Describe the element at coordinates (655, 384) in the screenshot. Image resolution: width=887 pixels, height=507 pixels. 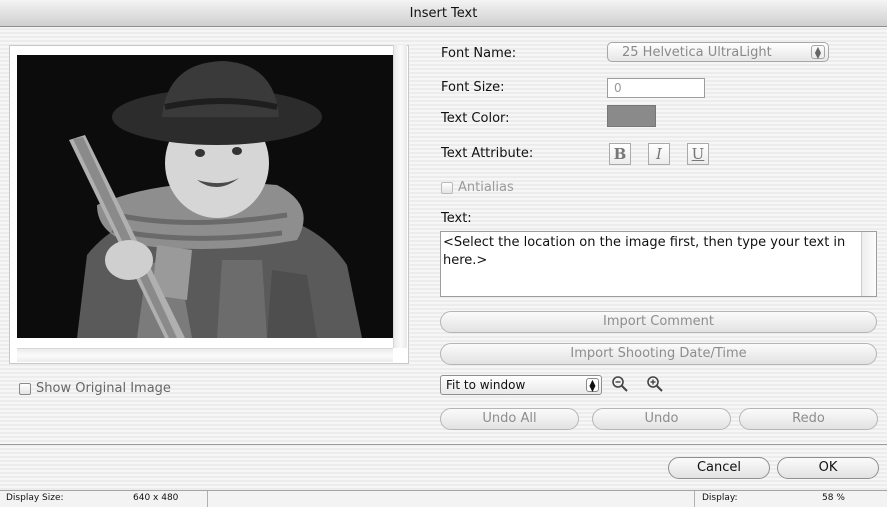
I see `zoom-in-icon` at that location.